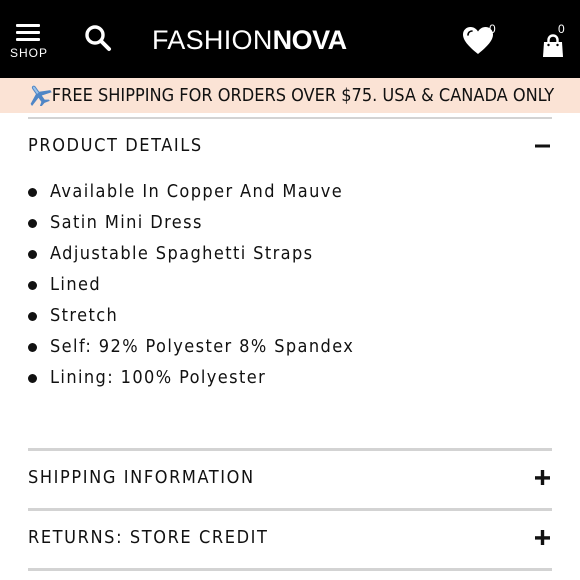 This screenshot has width=580, height=580. Describe the element at coordinates (148, 537) in the screenshot. I see `returns-header: RETURNS: STORE CREDIT` at that location.